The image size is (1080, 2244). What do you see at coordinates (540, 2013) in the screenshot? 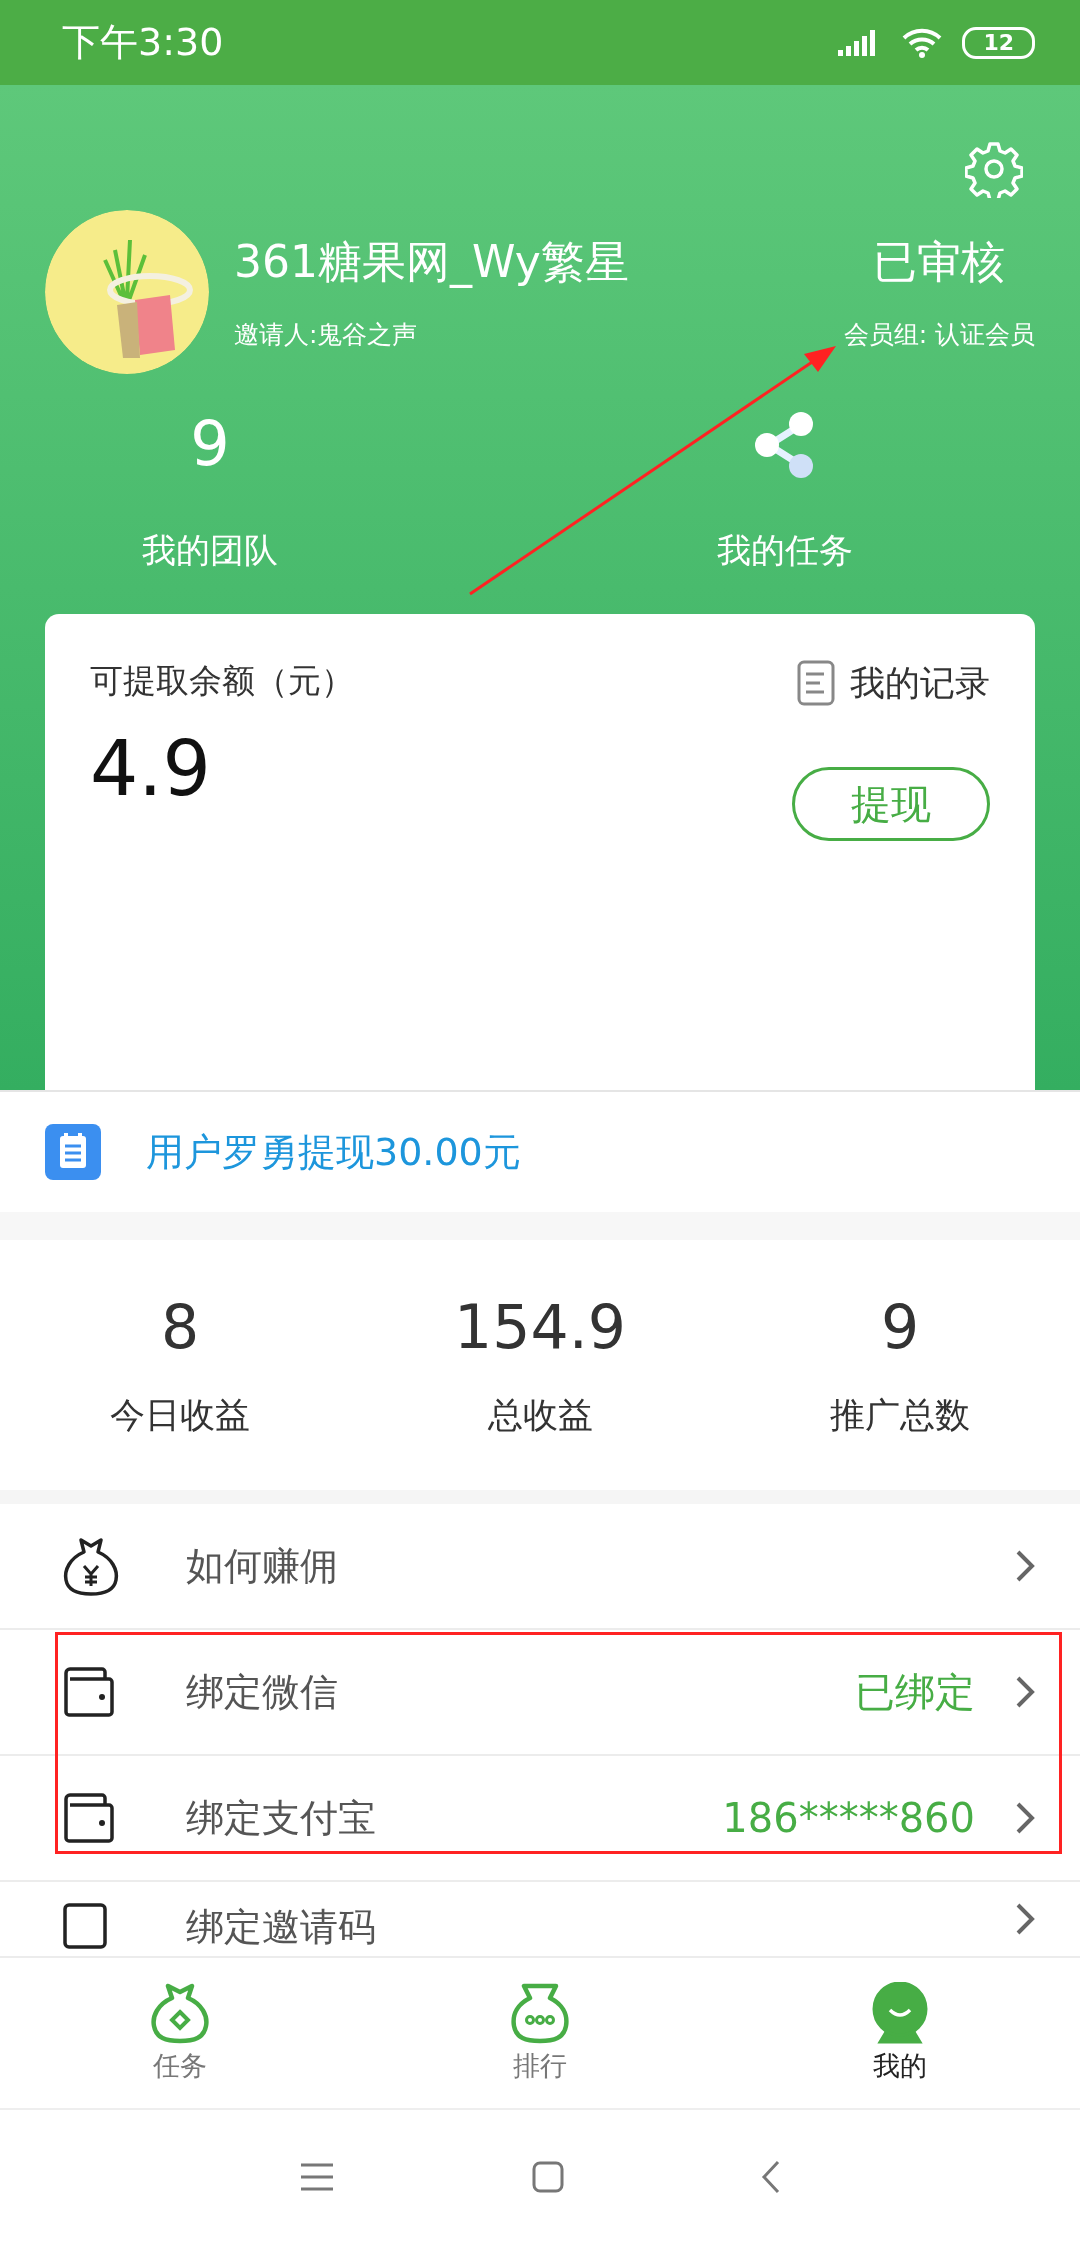
I see `jar-icon` at bounding box center [540, 2013].